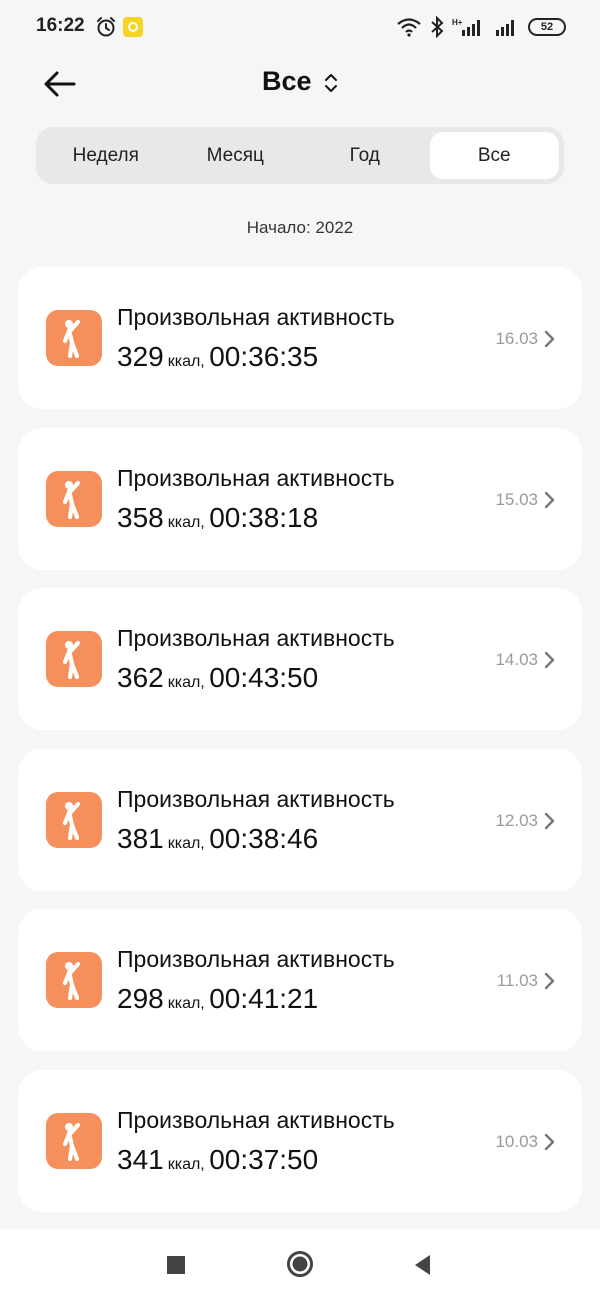  Describe the element at coordinates (300, 227) in the screenshot. I see `start-label: Начало: 2022` at that location.